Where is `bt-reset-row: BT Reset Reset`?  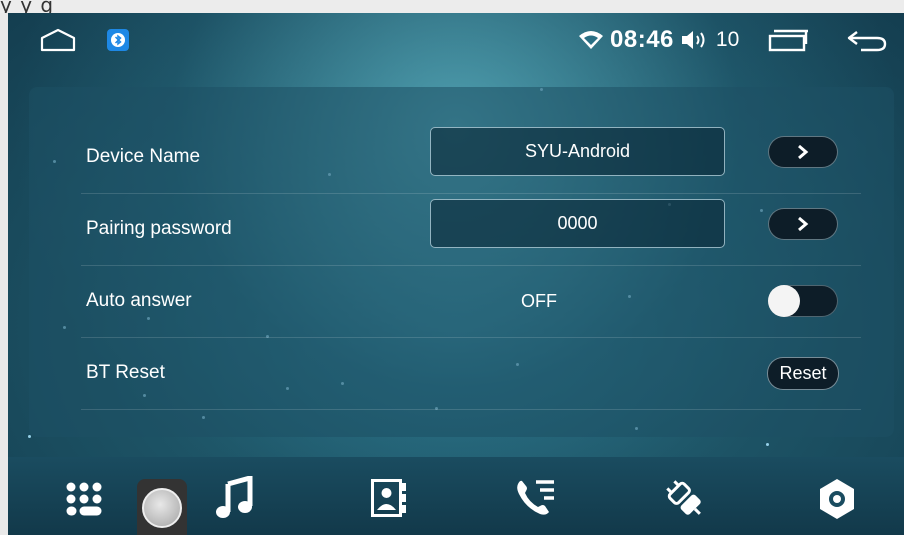 bt-reset-row: BT Reset Reset is located at coordinates (471, 373).